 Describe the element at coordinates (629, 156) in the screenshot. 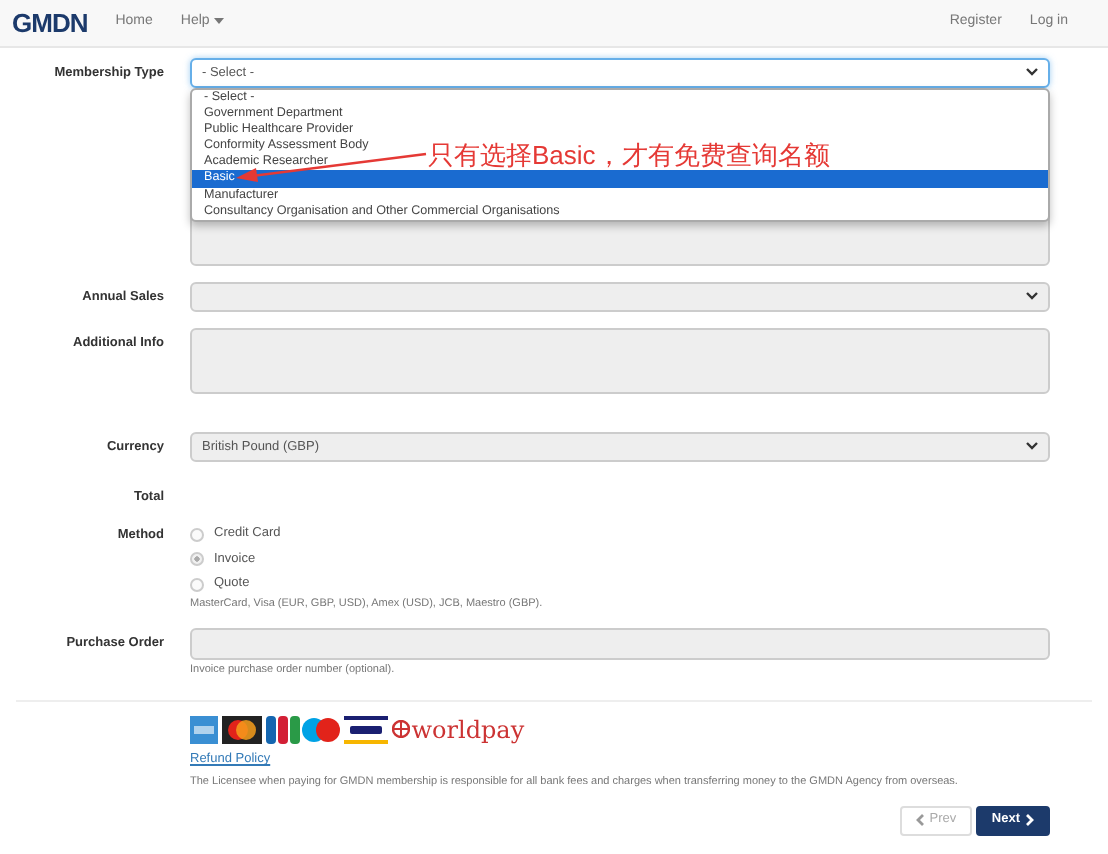

I see `annotation-text: 只有选择Basic，才有免费查询名额` at that location.